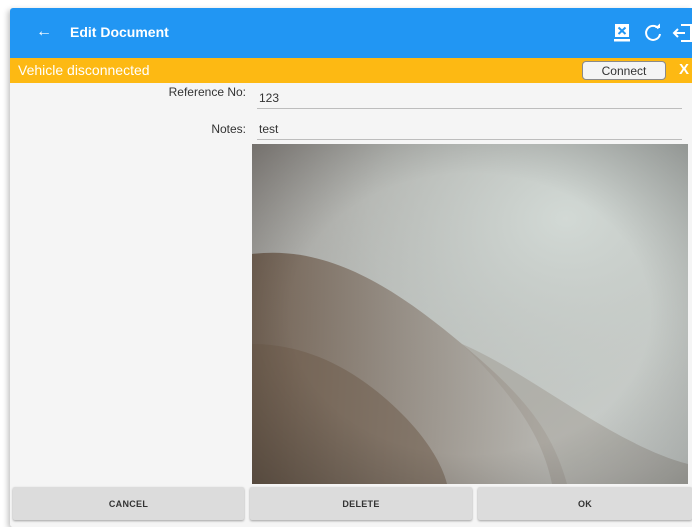  I want to click on logout-icon, so click(682, 33).